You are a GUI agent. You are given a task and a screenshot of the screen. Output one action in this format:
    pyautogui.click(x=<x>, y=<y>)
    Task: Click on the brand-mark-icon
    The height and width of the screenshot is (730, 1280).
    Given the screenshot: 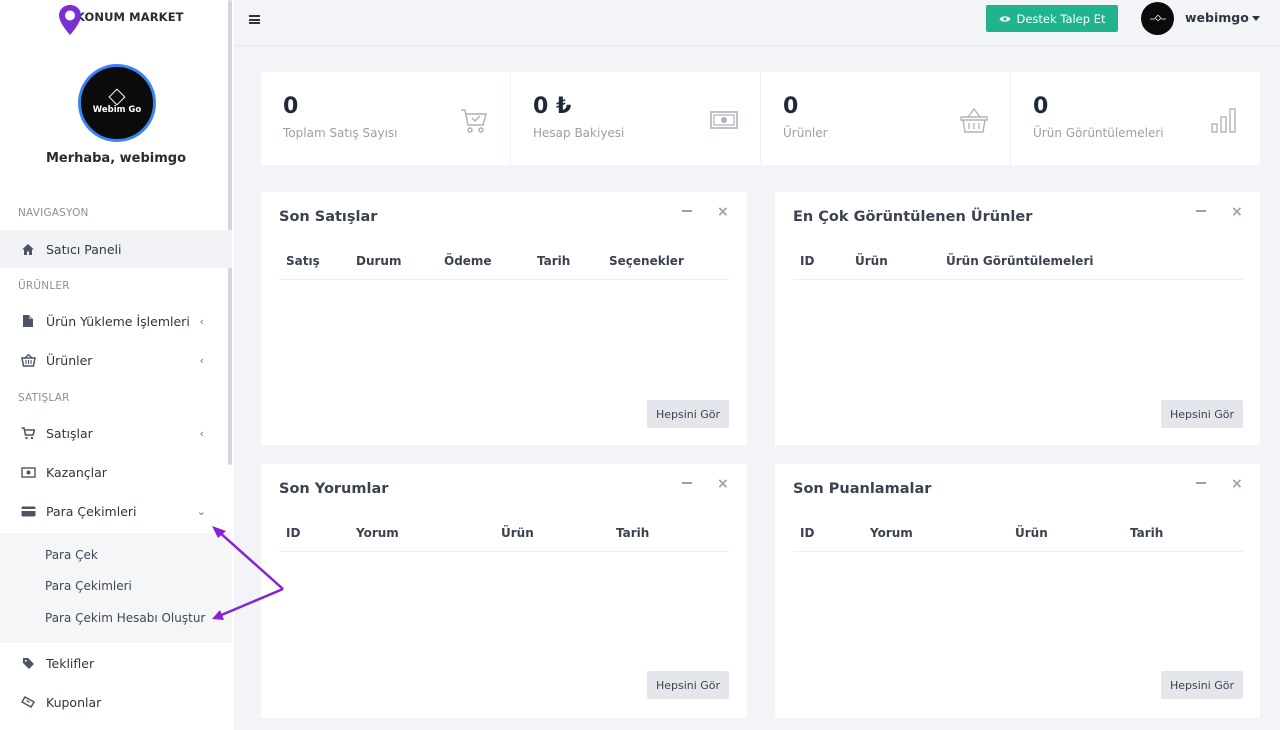 What is the action you would take?
    pyautogui.click(x=117, y=97)
    